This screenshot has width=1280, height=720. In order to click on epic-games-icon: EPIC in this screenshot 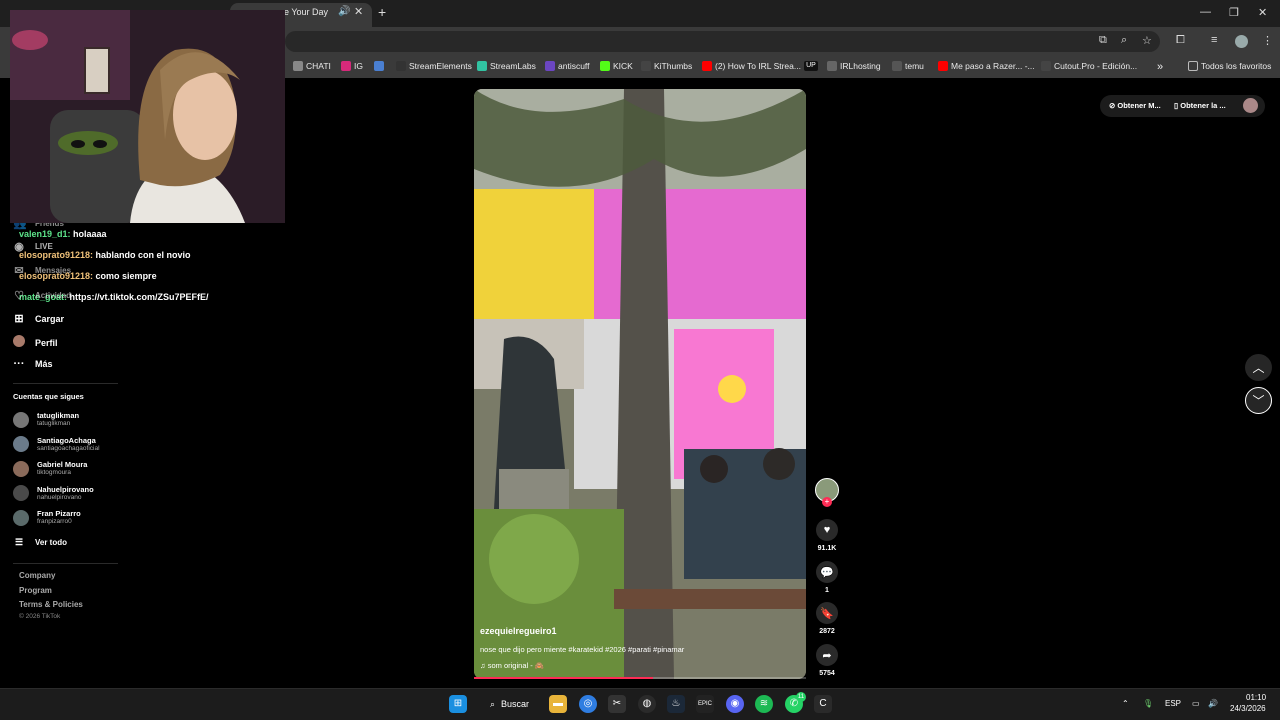, I will do `click(705, 704)`.